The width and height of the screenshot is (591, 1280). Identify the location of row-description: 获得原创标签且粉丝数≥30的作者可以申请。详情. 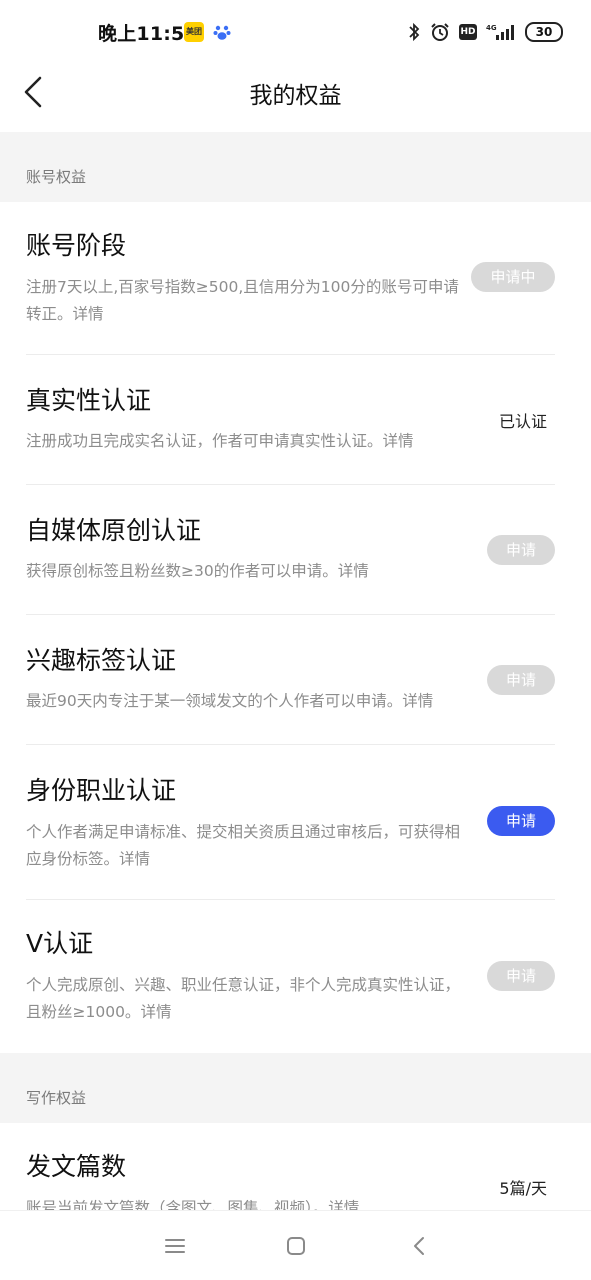
(197, 571).